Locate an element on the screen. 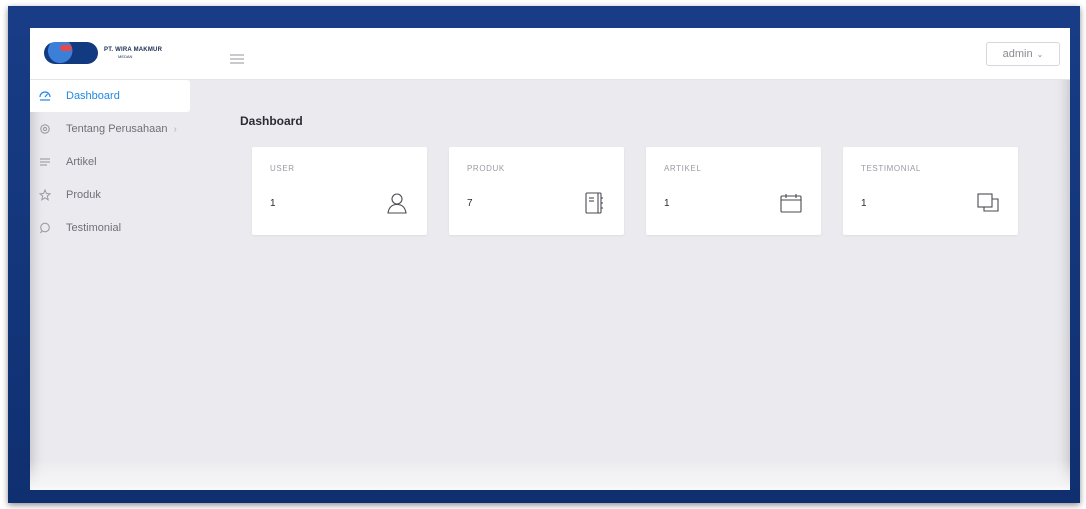 This screenshot has height=509, width=1086. star-icon is located at coordinates (45, 195).